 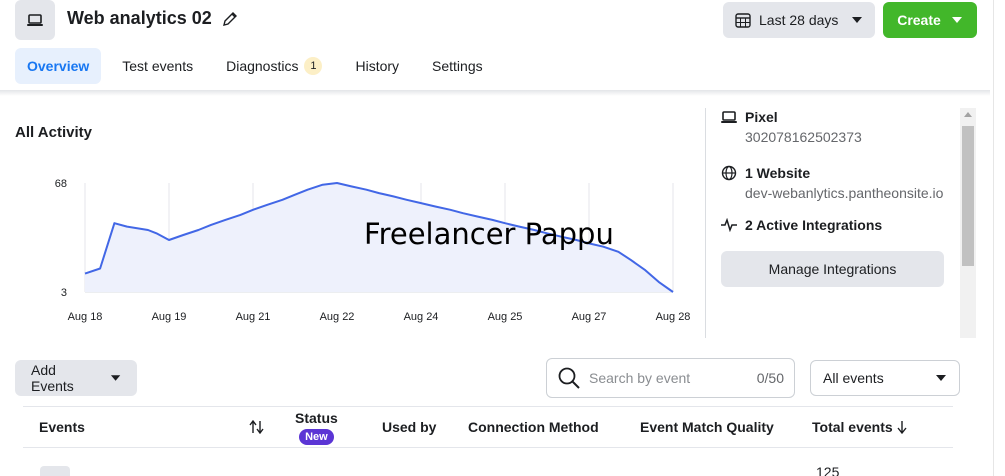 I want to click on tab-diagnostics: Diagnostics 1, so click(x=274, y=66).